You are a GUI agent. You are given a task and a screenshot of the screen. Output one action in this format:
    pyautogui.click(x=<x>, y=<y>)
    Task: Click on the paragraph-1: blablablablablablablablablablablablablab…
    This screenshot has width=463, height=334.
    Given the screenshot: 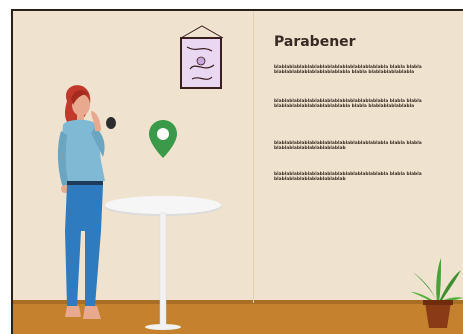 What is the action you would take?
    pyautogui.click(x=348, y=70)
    